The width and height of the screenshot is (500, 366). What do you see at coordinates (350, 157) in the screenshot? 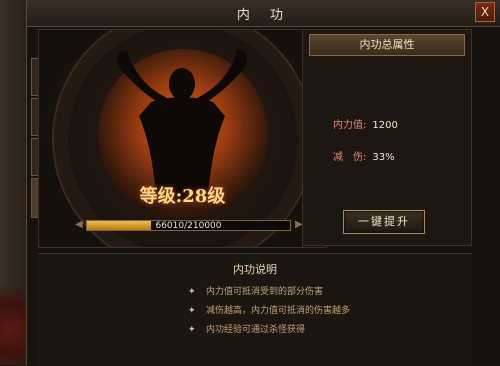
I see `reduce-label: 减 伤:` at bounding box center [350, 157].